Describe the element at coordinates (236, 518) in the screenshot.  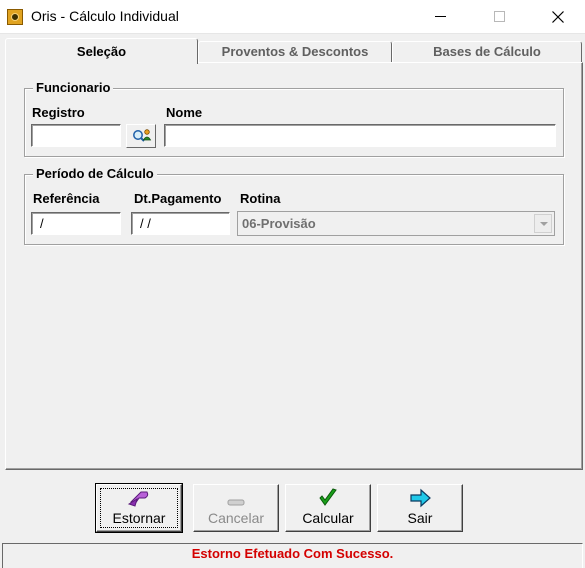
I see `cancelar-label: Cancelar` at that location.